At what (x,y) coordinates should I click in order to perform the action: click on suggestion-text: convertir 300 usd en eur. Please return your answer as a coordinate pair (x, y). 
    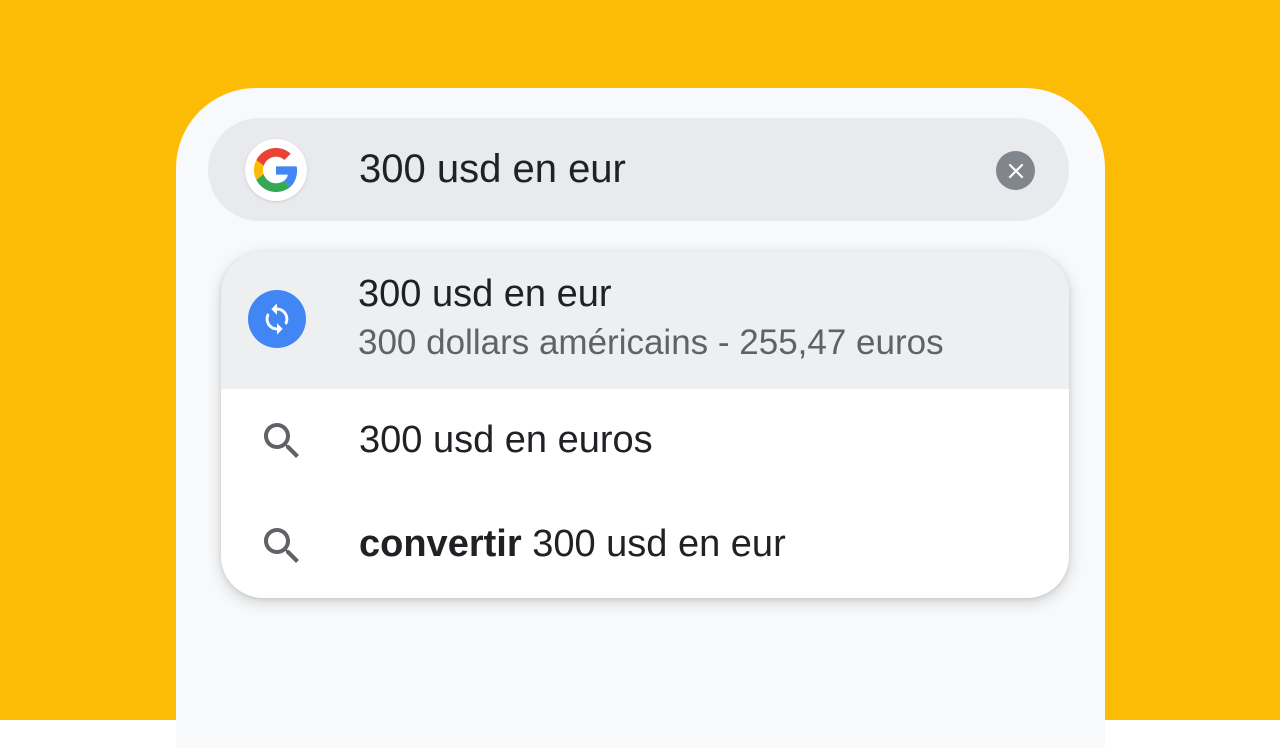
    Looking at the image, I should click on (572, 544).